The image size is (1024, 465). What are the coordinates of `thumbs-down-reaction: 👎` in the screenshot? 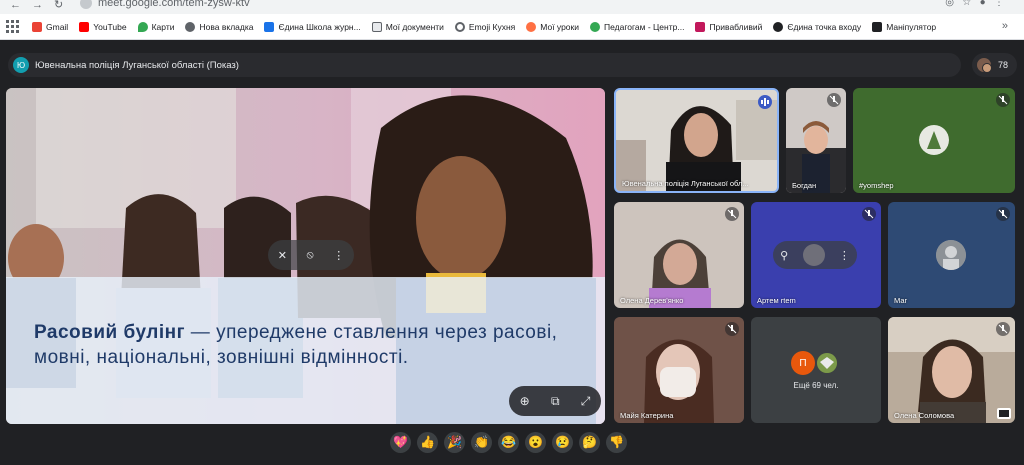 It's located at (616, 442).